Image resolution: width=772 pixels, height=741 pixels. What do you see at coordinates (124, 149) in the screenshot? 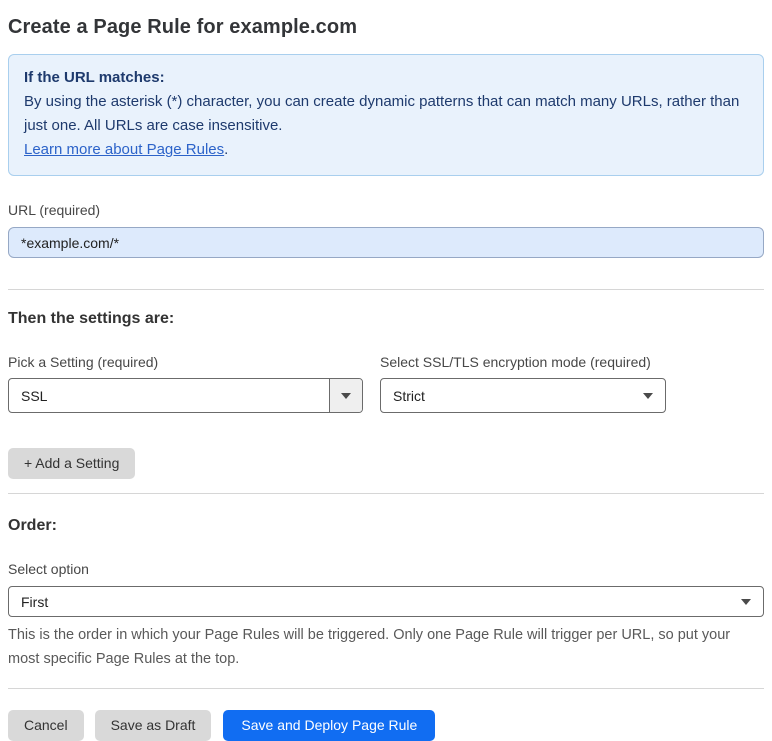
I see `learn-more-link: Learn more about Page Rules` at bounding box center [124, 149].